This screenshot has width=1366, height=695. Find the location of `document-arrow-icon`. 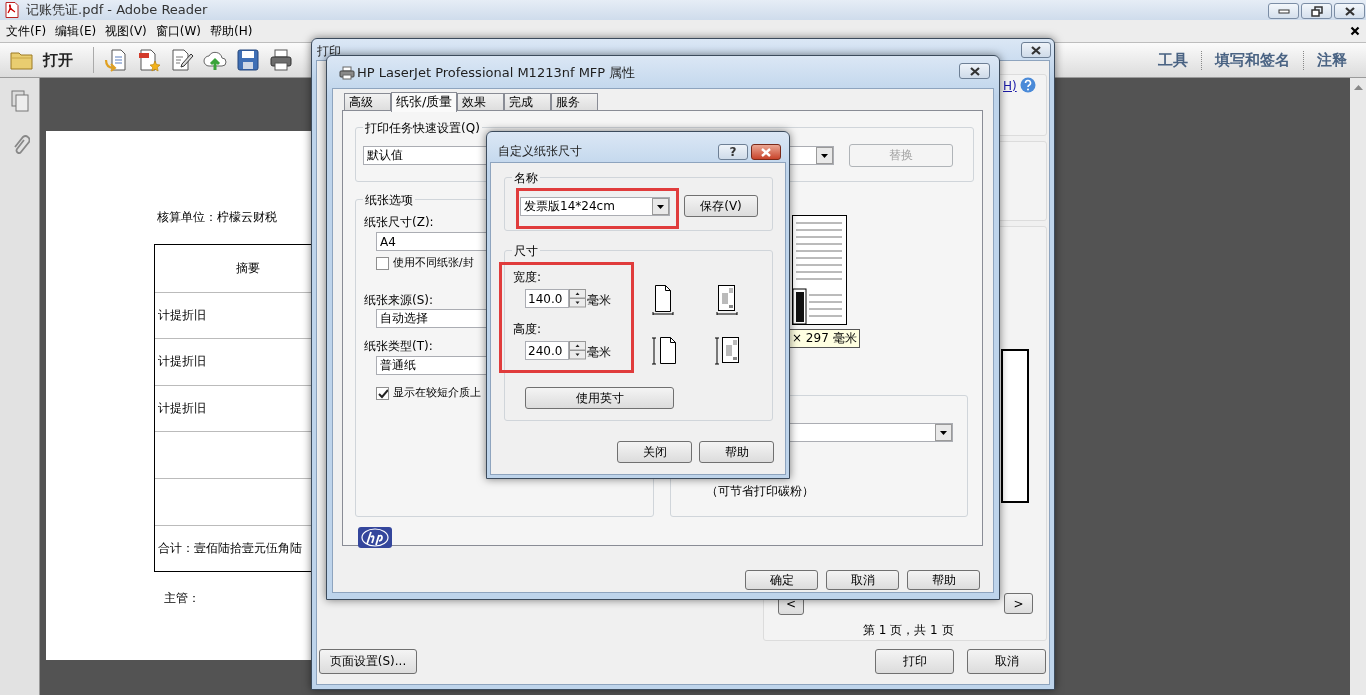

document-arrow-icon is located at coordinates (116, 60).